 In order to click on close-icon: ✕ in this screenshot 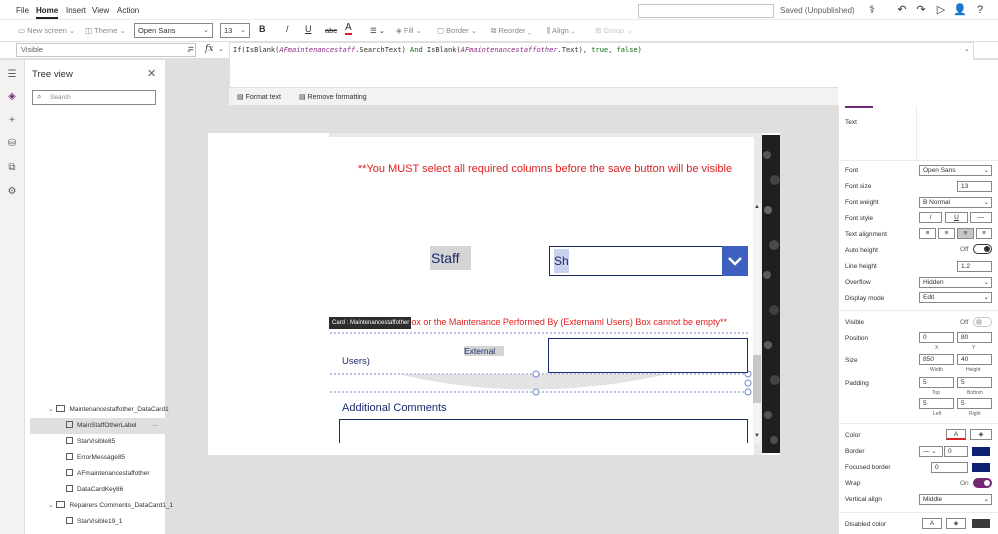, I will do `click(151, 73)`.